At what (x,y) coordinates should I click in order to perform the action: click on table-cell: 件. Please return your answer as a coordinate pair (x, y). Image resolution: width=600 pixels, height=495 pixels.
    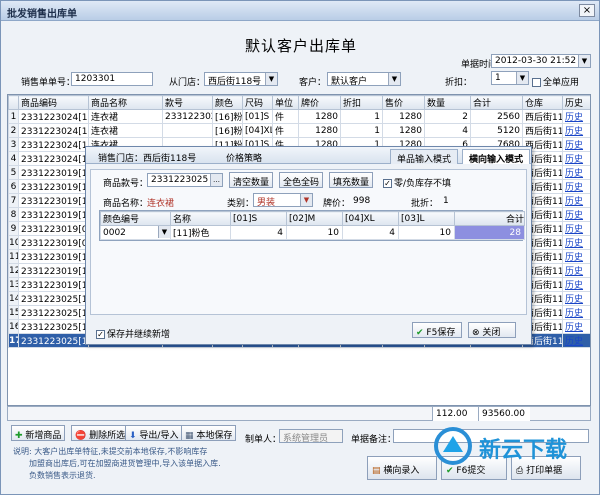
    Looking at the image, I should click on (285, 116).